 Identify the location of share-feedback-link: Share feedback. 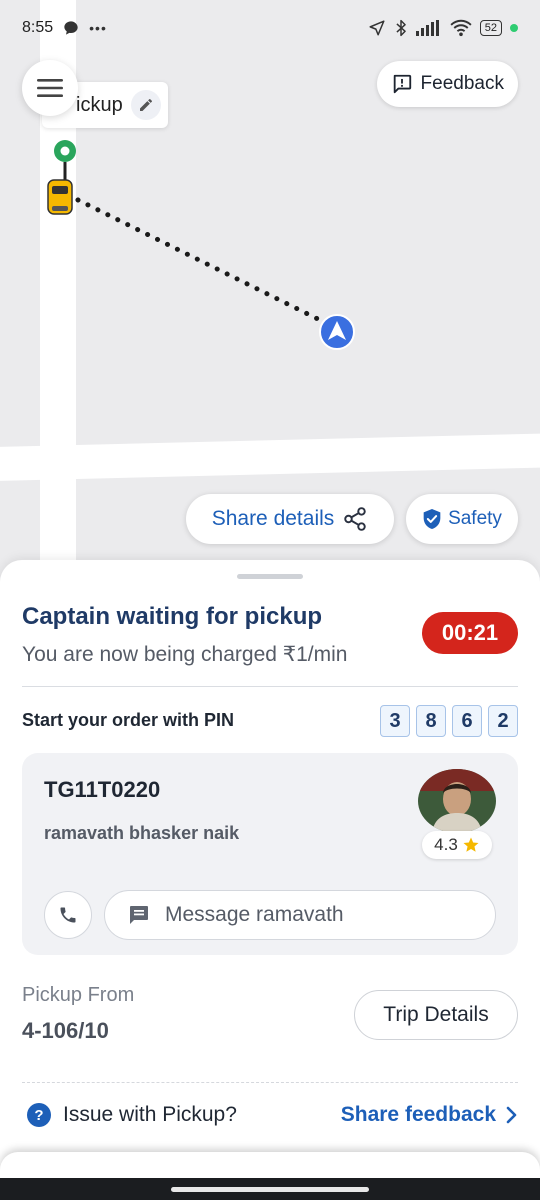
(429, 1115).